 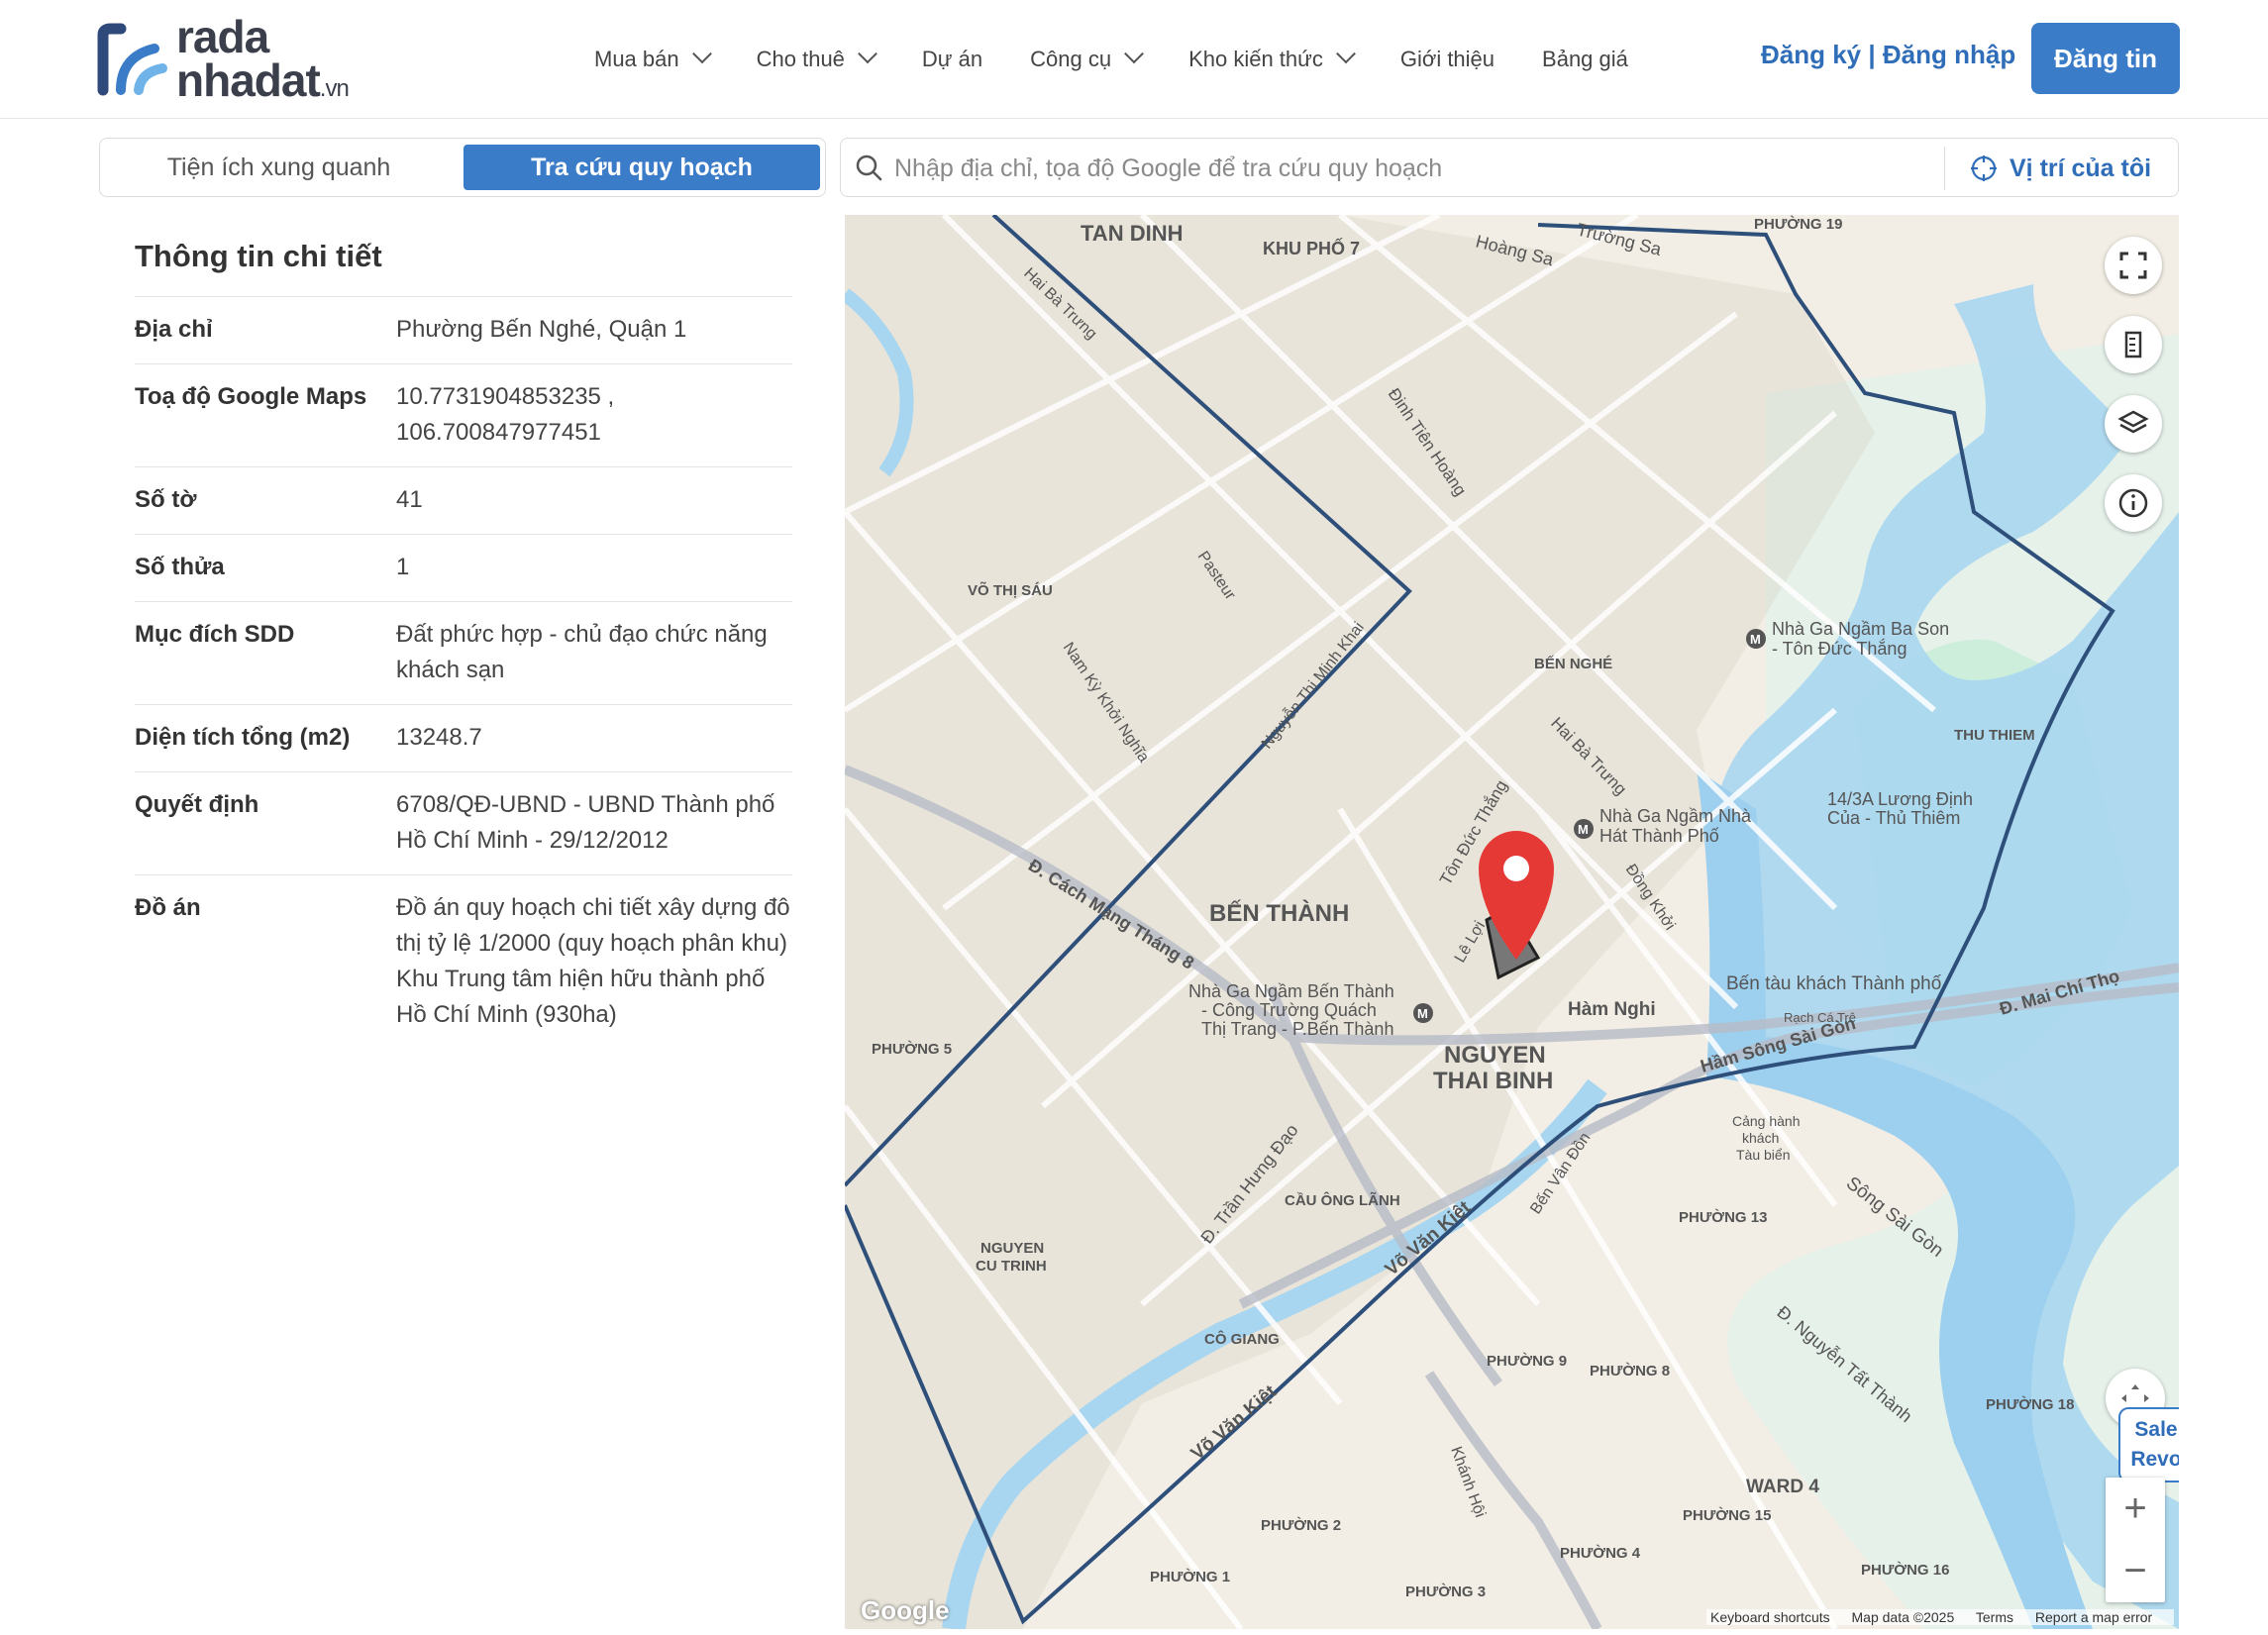 I want to click on map-label: Bến tàu khách Thành phố, so click(x=1834, y=983).